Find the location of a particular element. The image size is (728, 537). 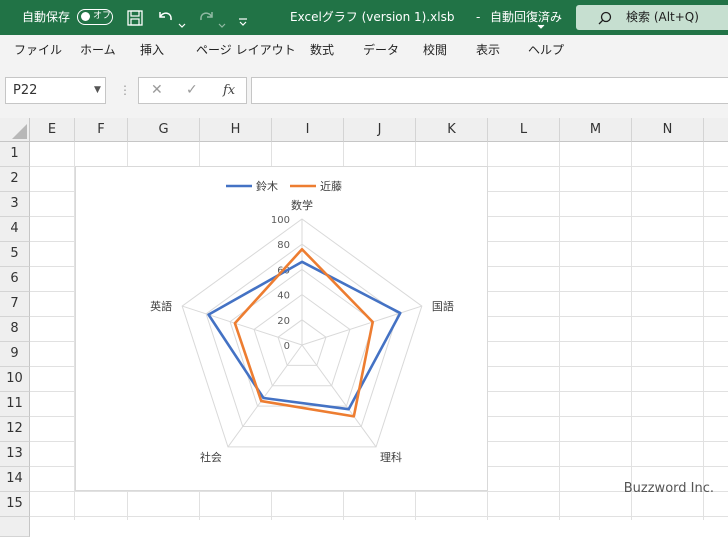

row-header: 7 is located at coordinates (15, 304).